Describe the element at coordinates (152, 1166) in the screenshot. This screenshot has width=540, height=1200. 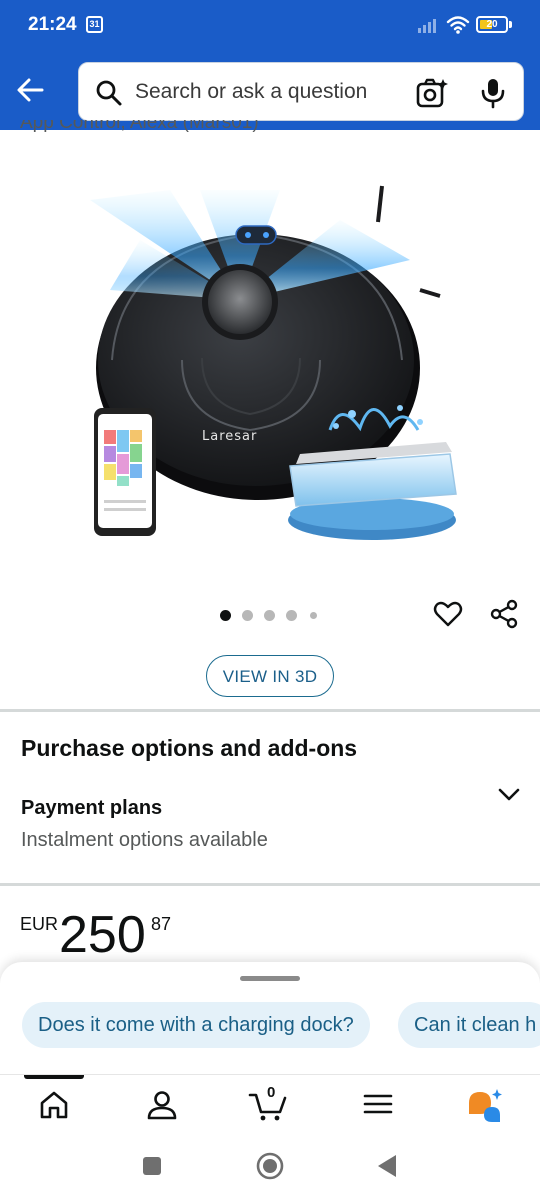
I see `recent-apps-icon` at that location.